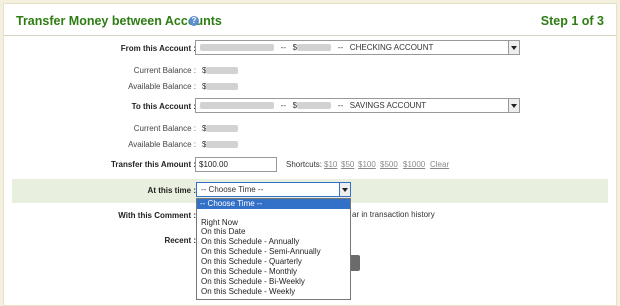 The image size is (620, 306). Describe the element at coordinates (220, 86) in the screenshot. I see `from-available-balance-value: $` at that location.